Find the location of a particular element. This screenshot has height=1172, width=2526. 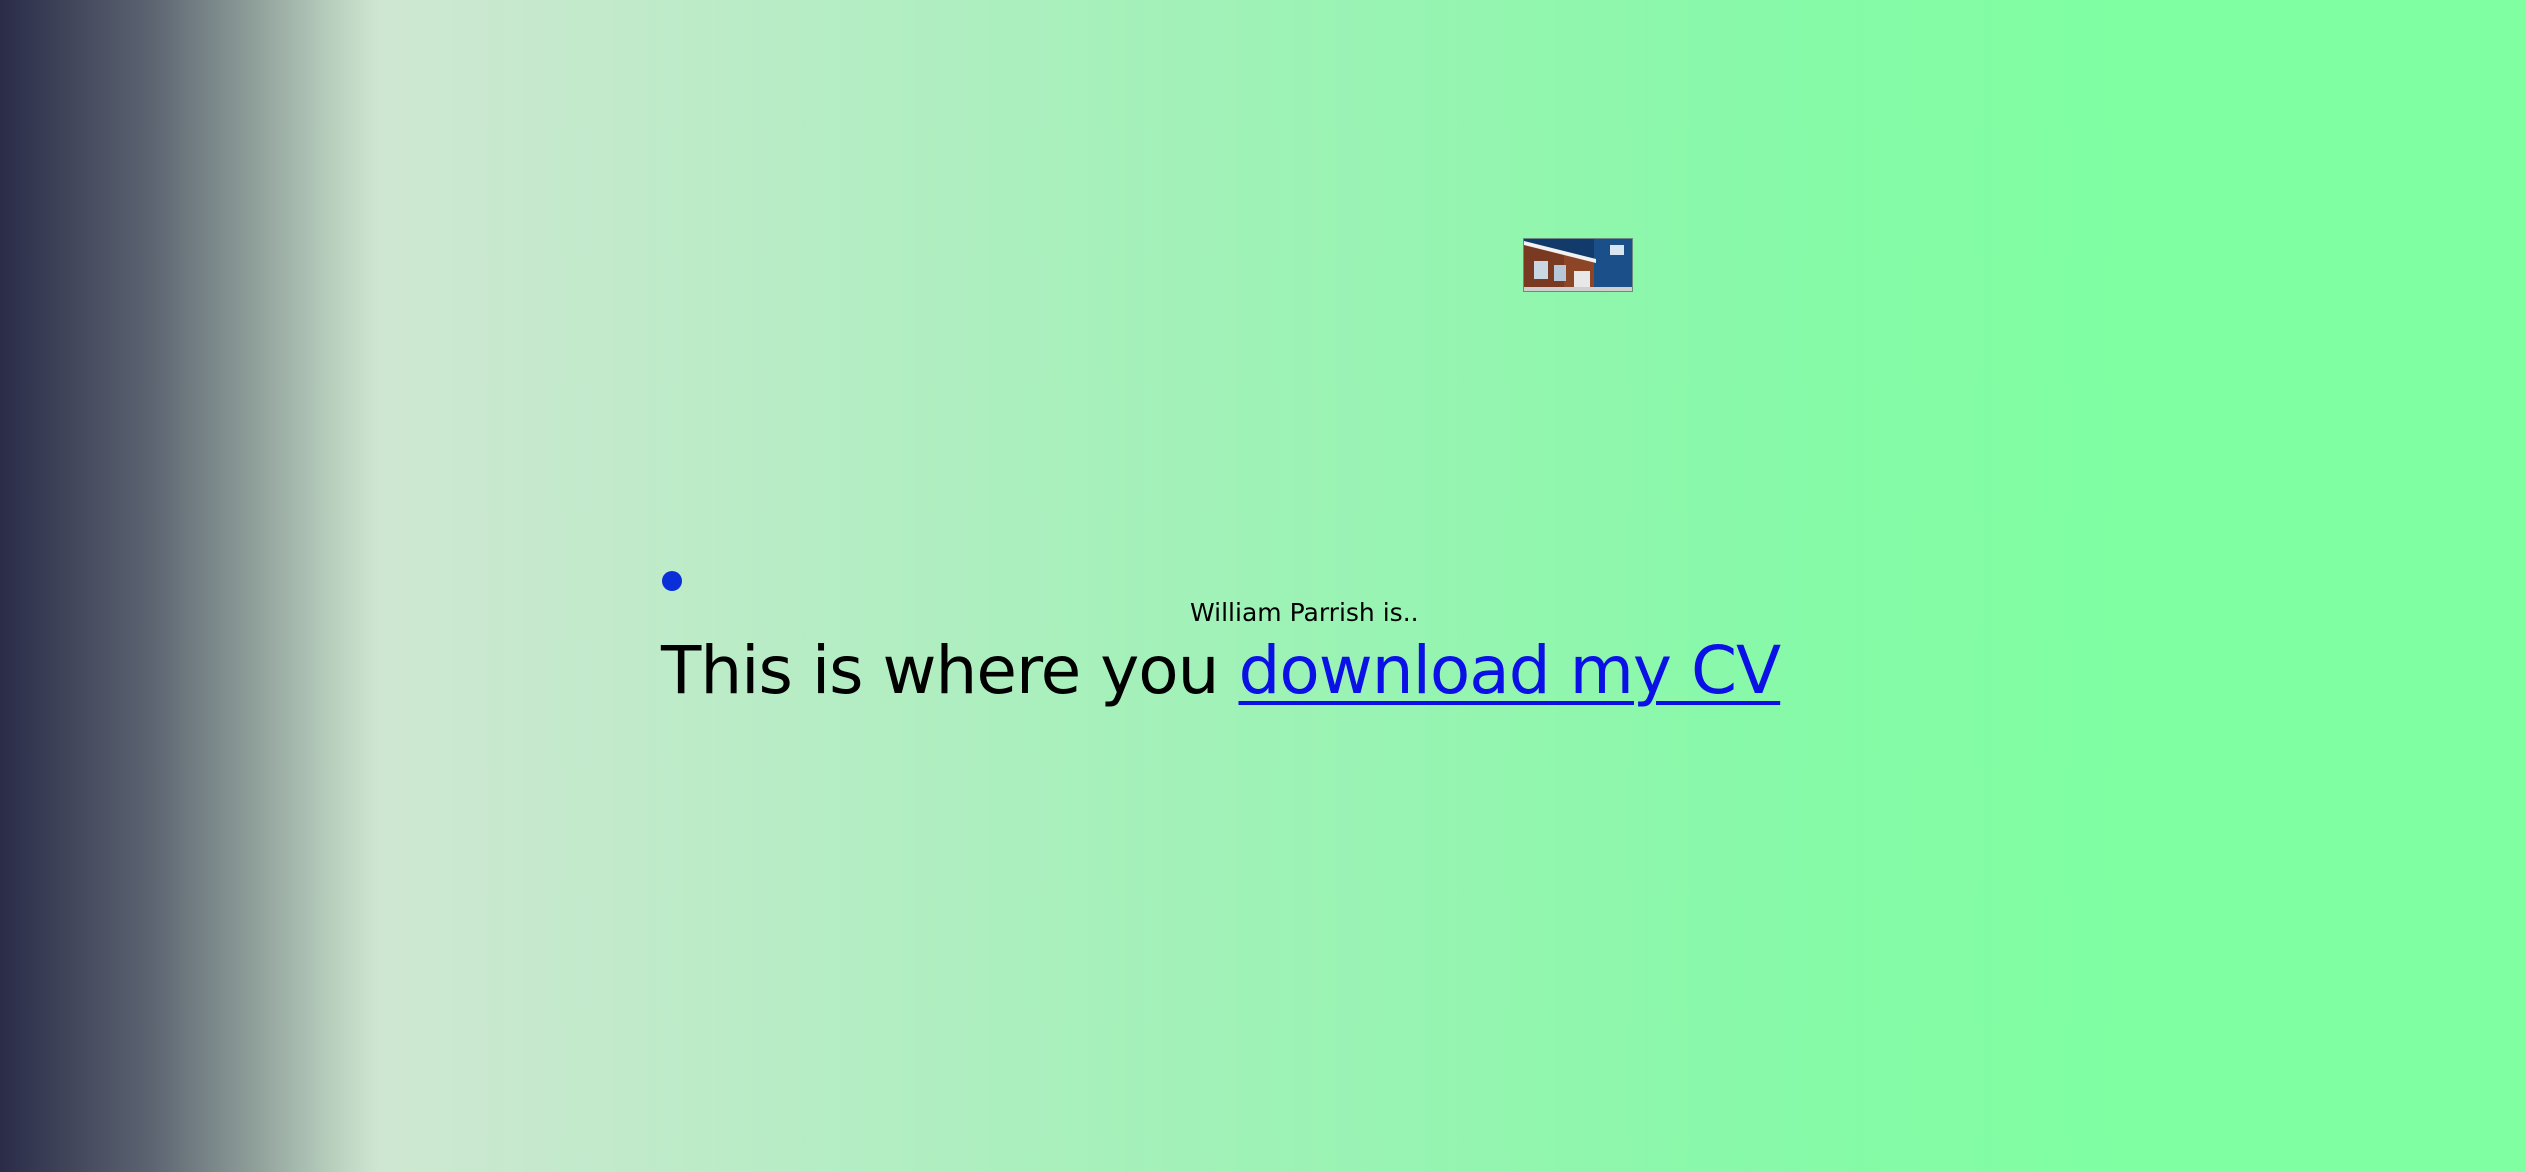

hero-headline: This is where you download my CV is located at coordinates (1311, 671).